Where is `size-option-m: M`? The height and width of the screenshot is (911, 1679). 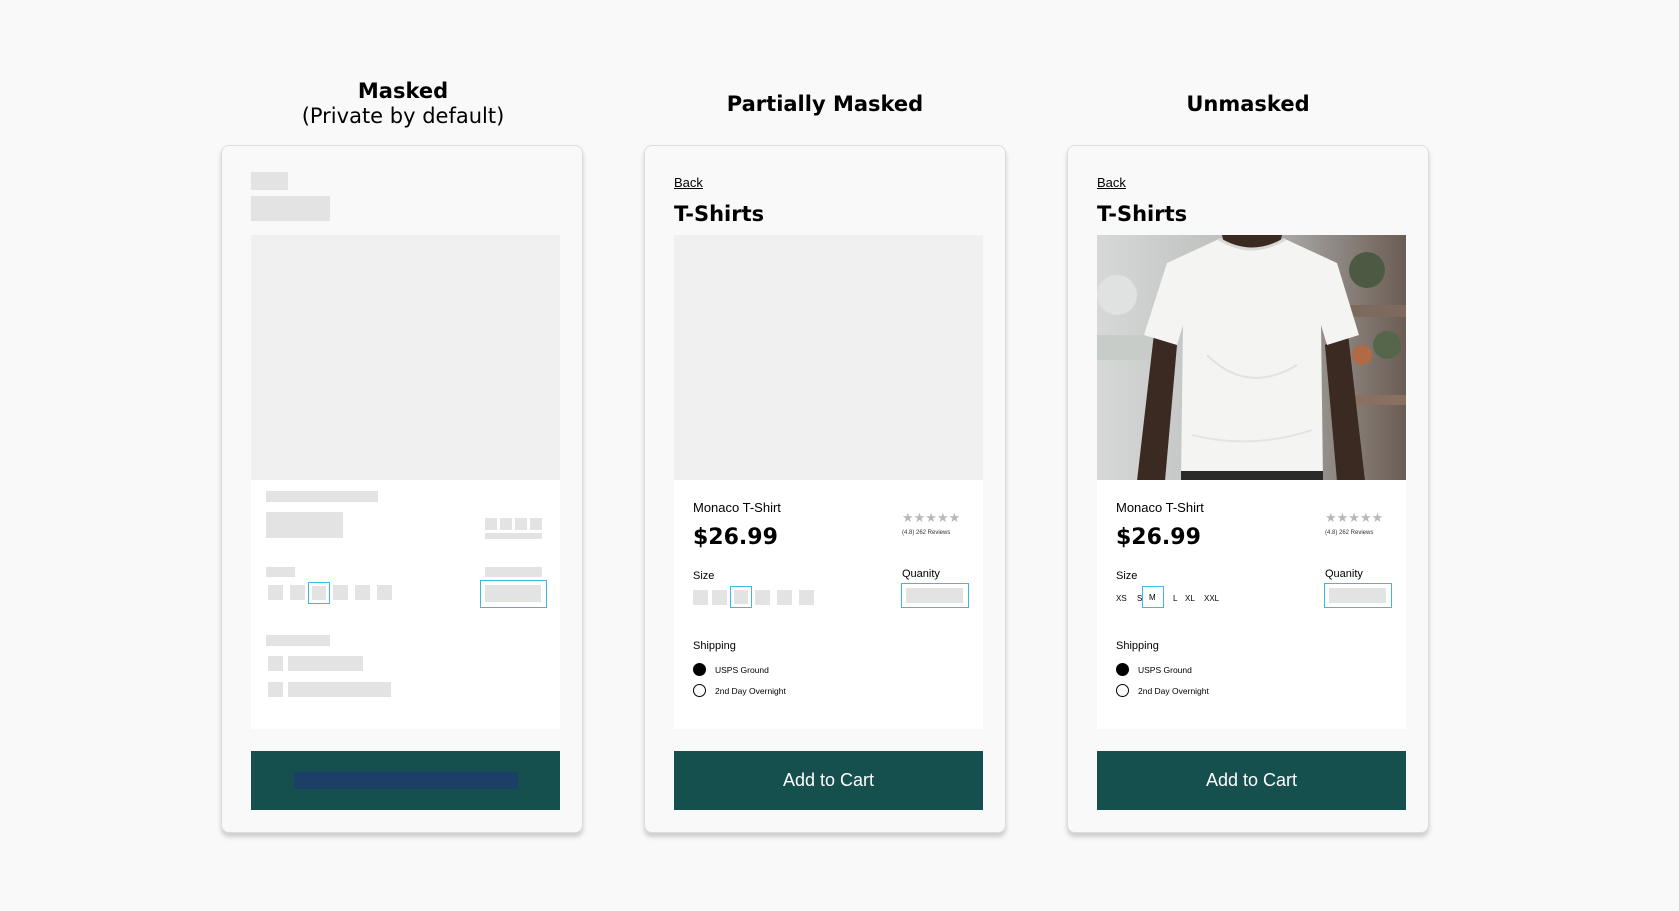 size-option-m: M is located at coordinates (1152, 597).